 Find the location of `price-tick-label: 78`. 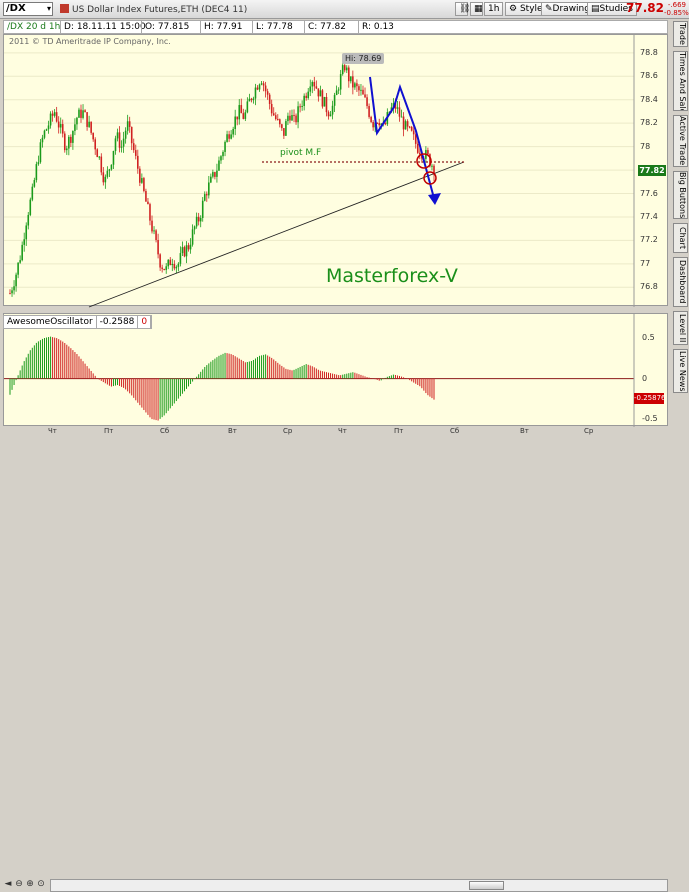

price-tick-label: 78 is located at coordinates (645, 146).